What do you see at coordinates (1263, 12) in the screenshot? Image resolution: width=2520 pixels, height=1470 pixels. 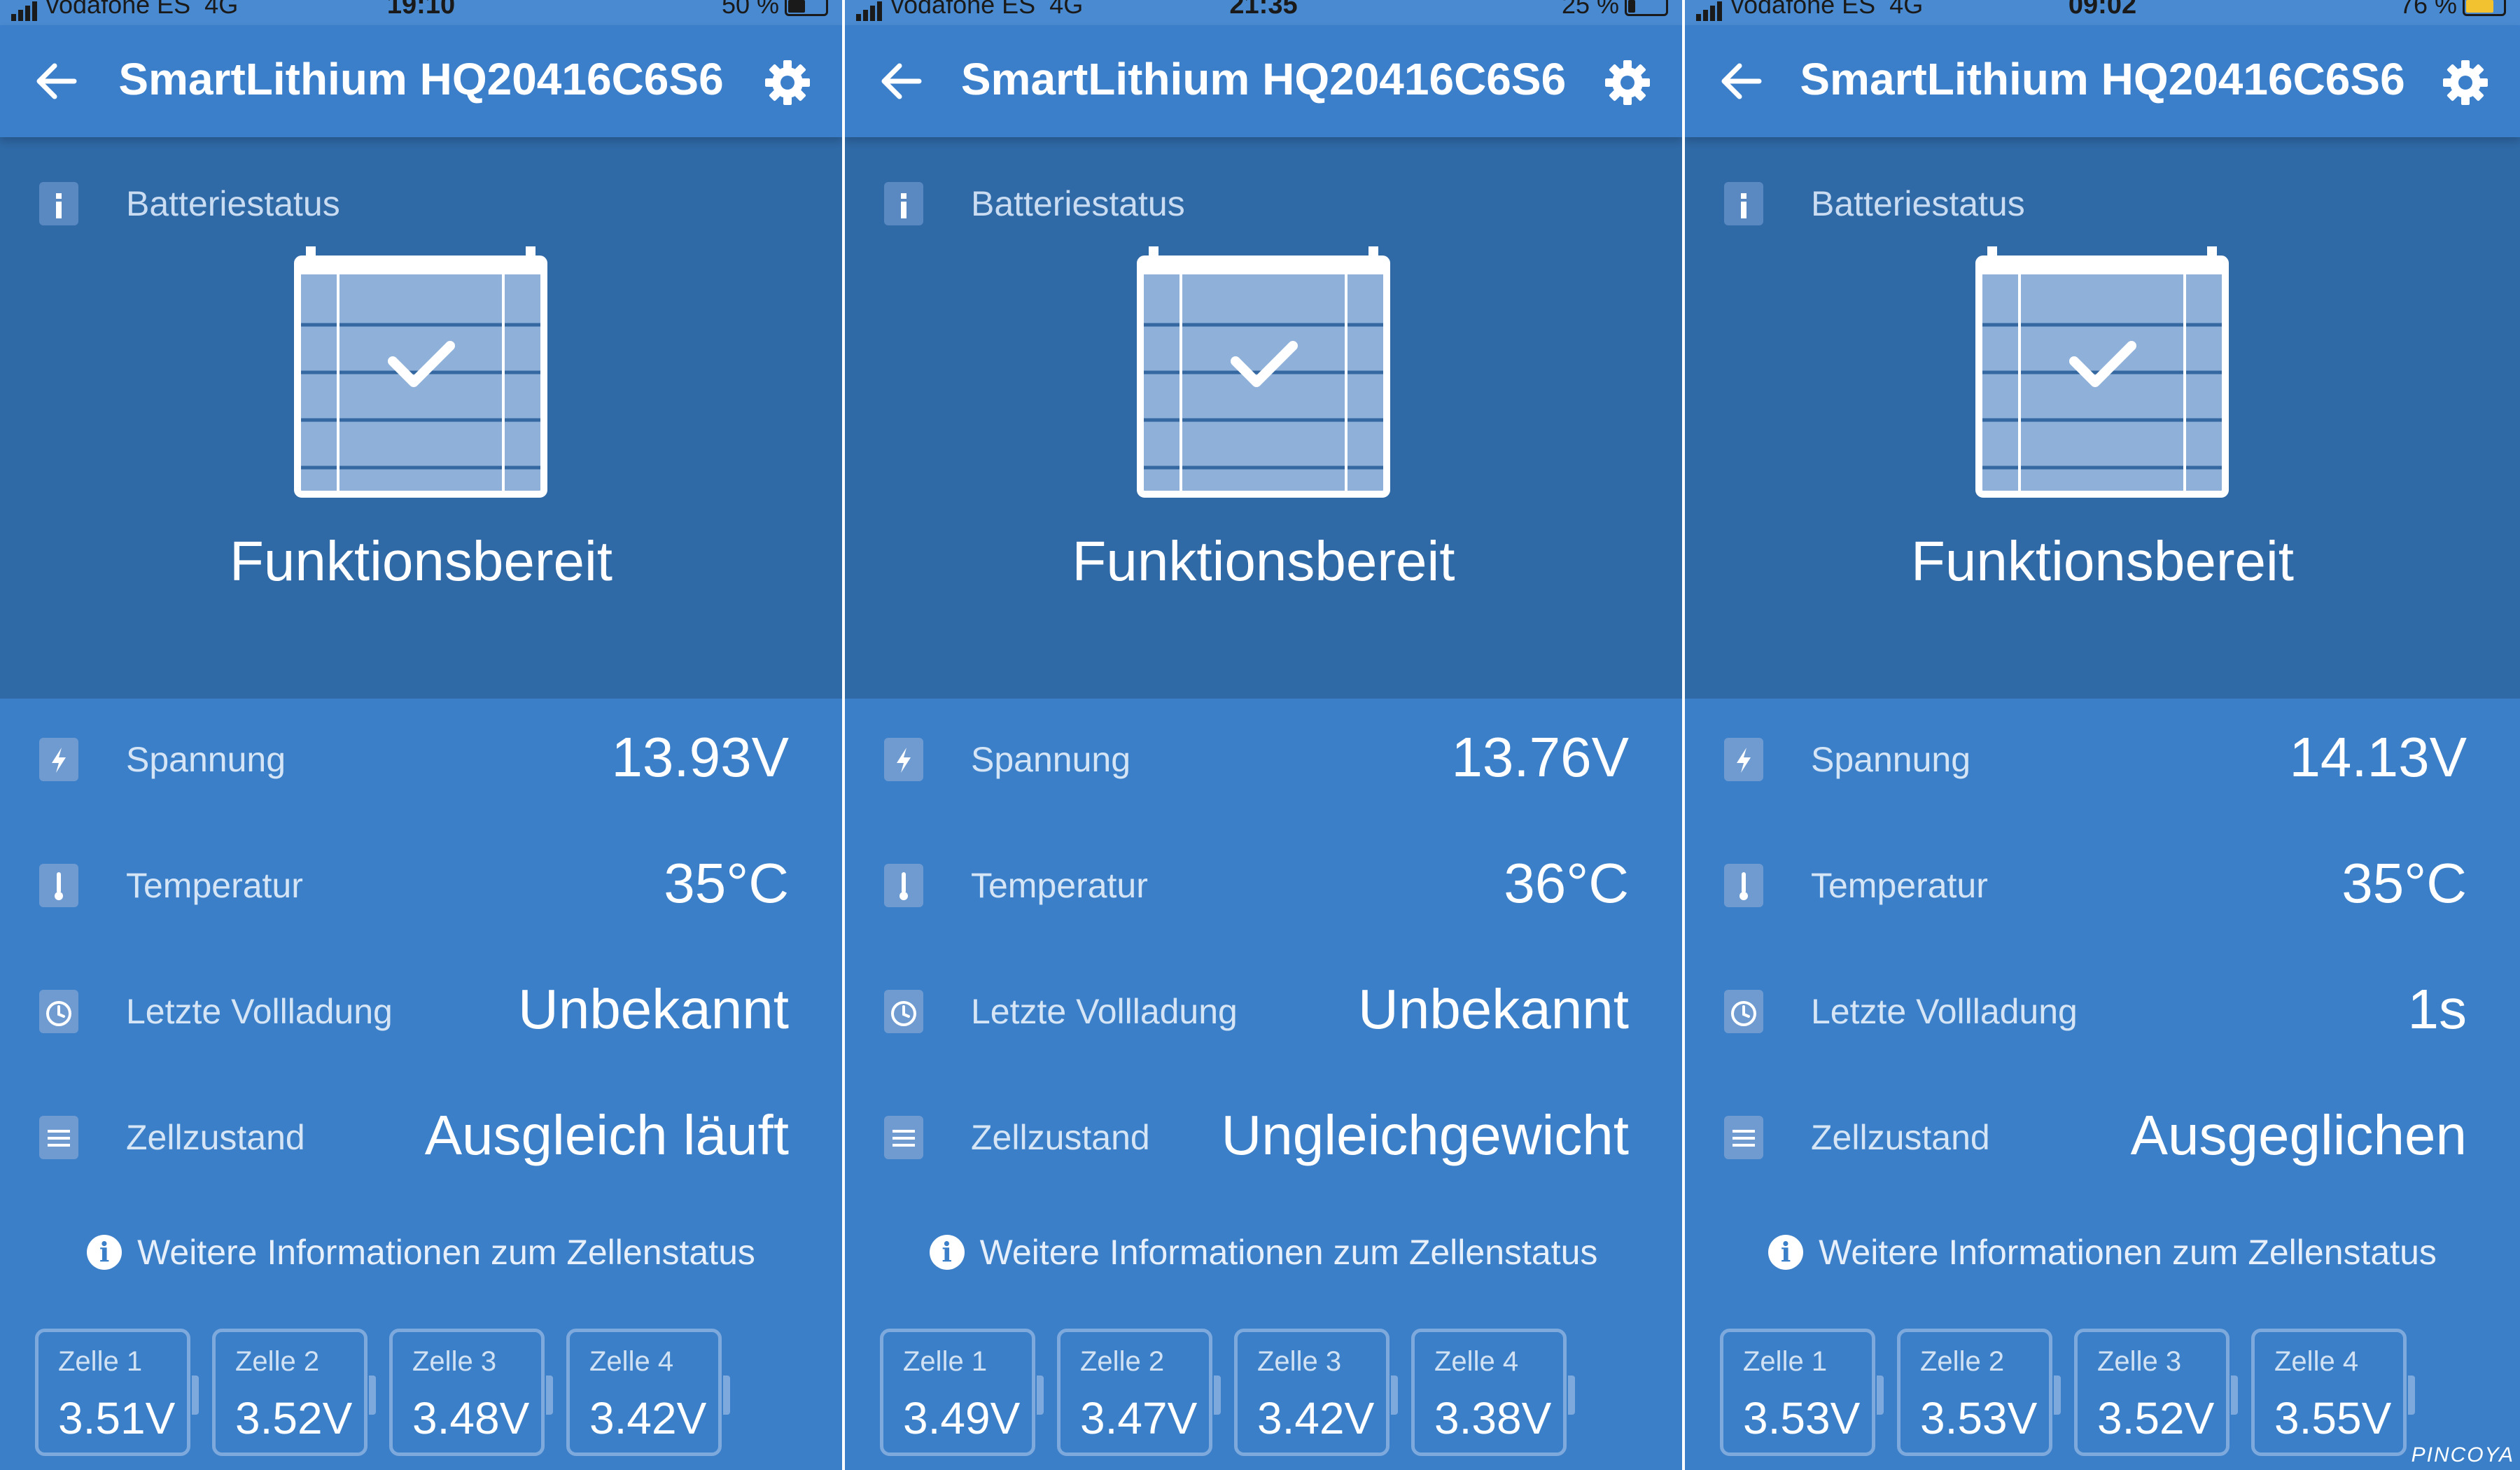 I see `status-bar: vodafone ES 4G 21:35 25 %` at bounding box center [1263, 12].